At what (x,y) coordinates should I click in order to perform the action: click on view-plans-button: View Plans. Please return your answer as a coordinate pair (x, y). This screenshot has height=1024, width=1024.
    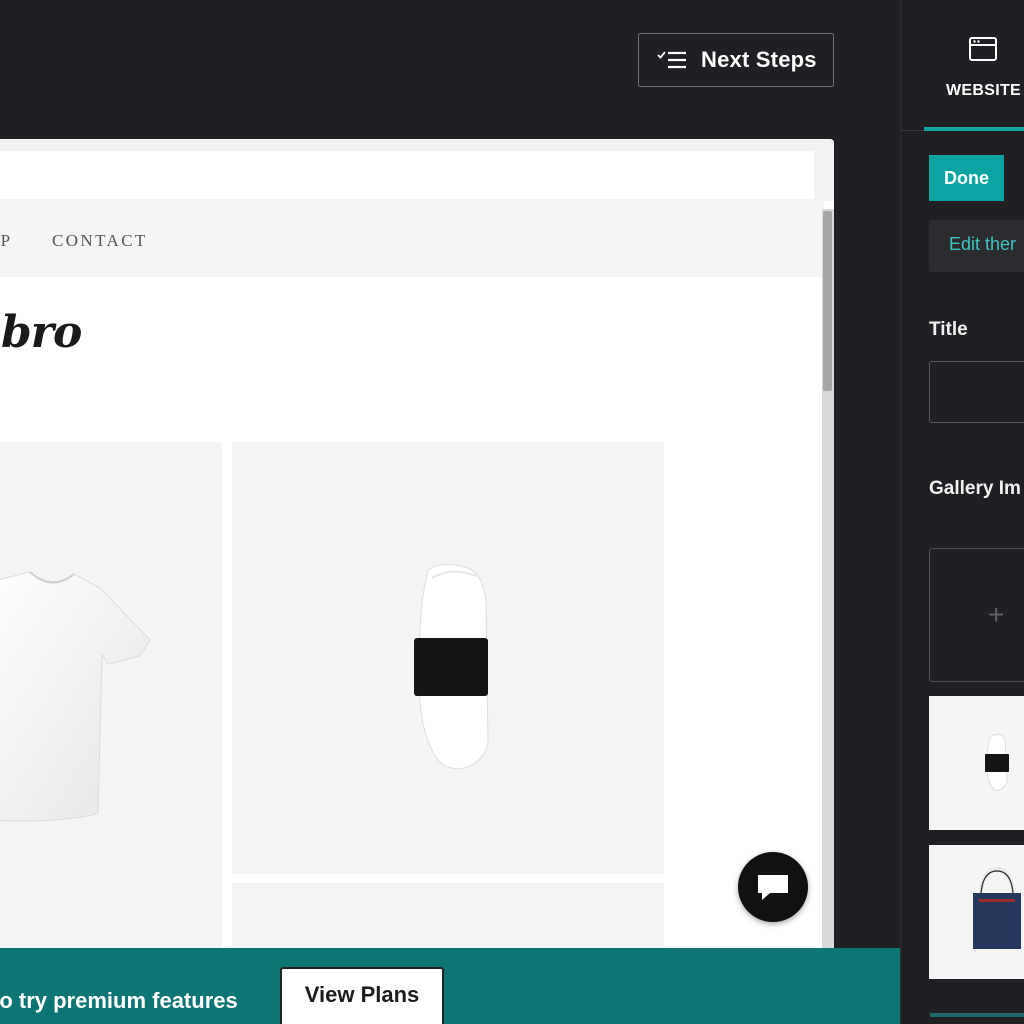
    Looking at the image, I should click on (362, 995).